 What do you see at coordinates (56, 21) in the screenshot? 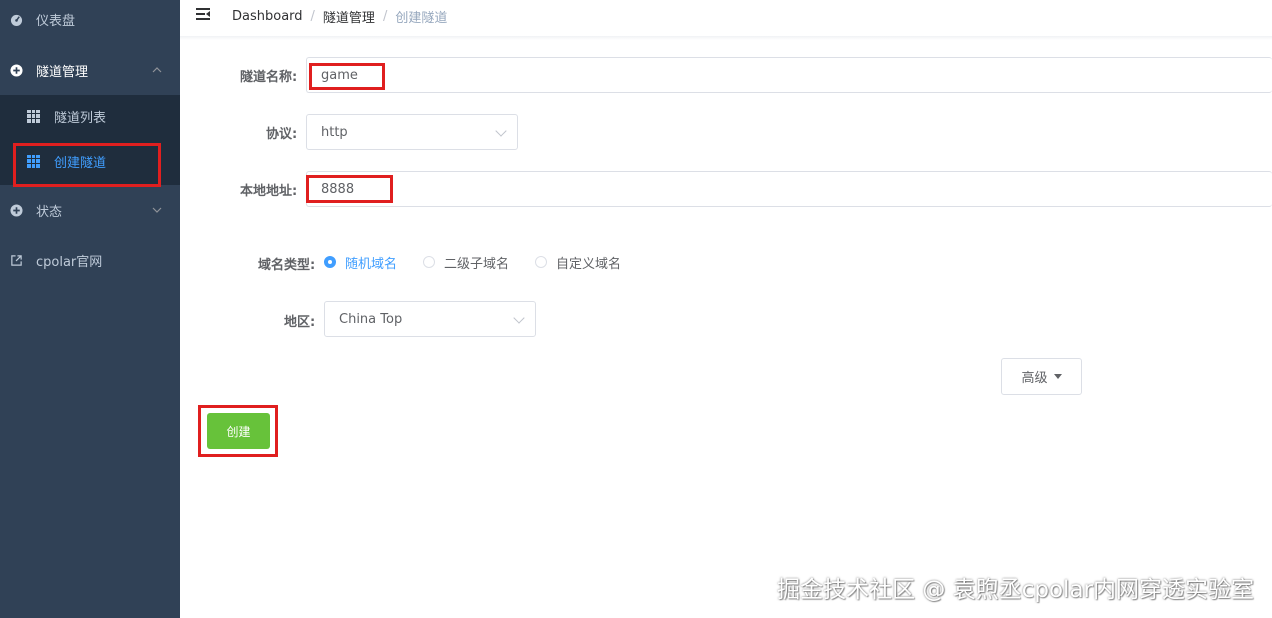
I see `sidebar-item-label: 仪表盘` at bounding box center [56, 21].